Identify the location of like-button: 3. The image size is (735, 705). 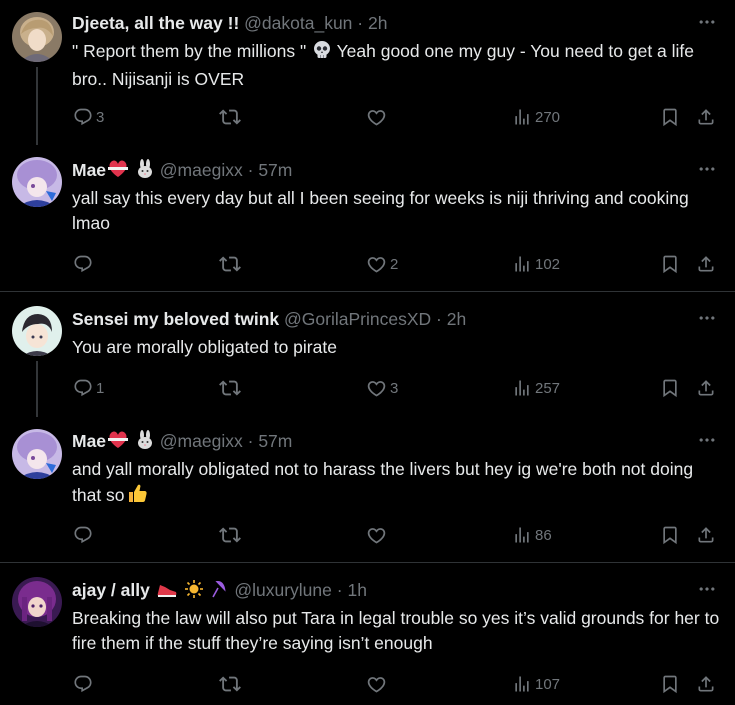
(382, 388).